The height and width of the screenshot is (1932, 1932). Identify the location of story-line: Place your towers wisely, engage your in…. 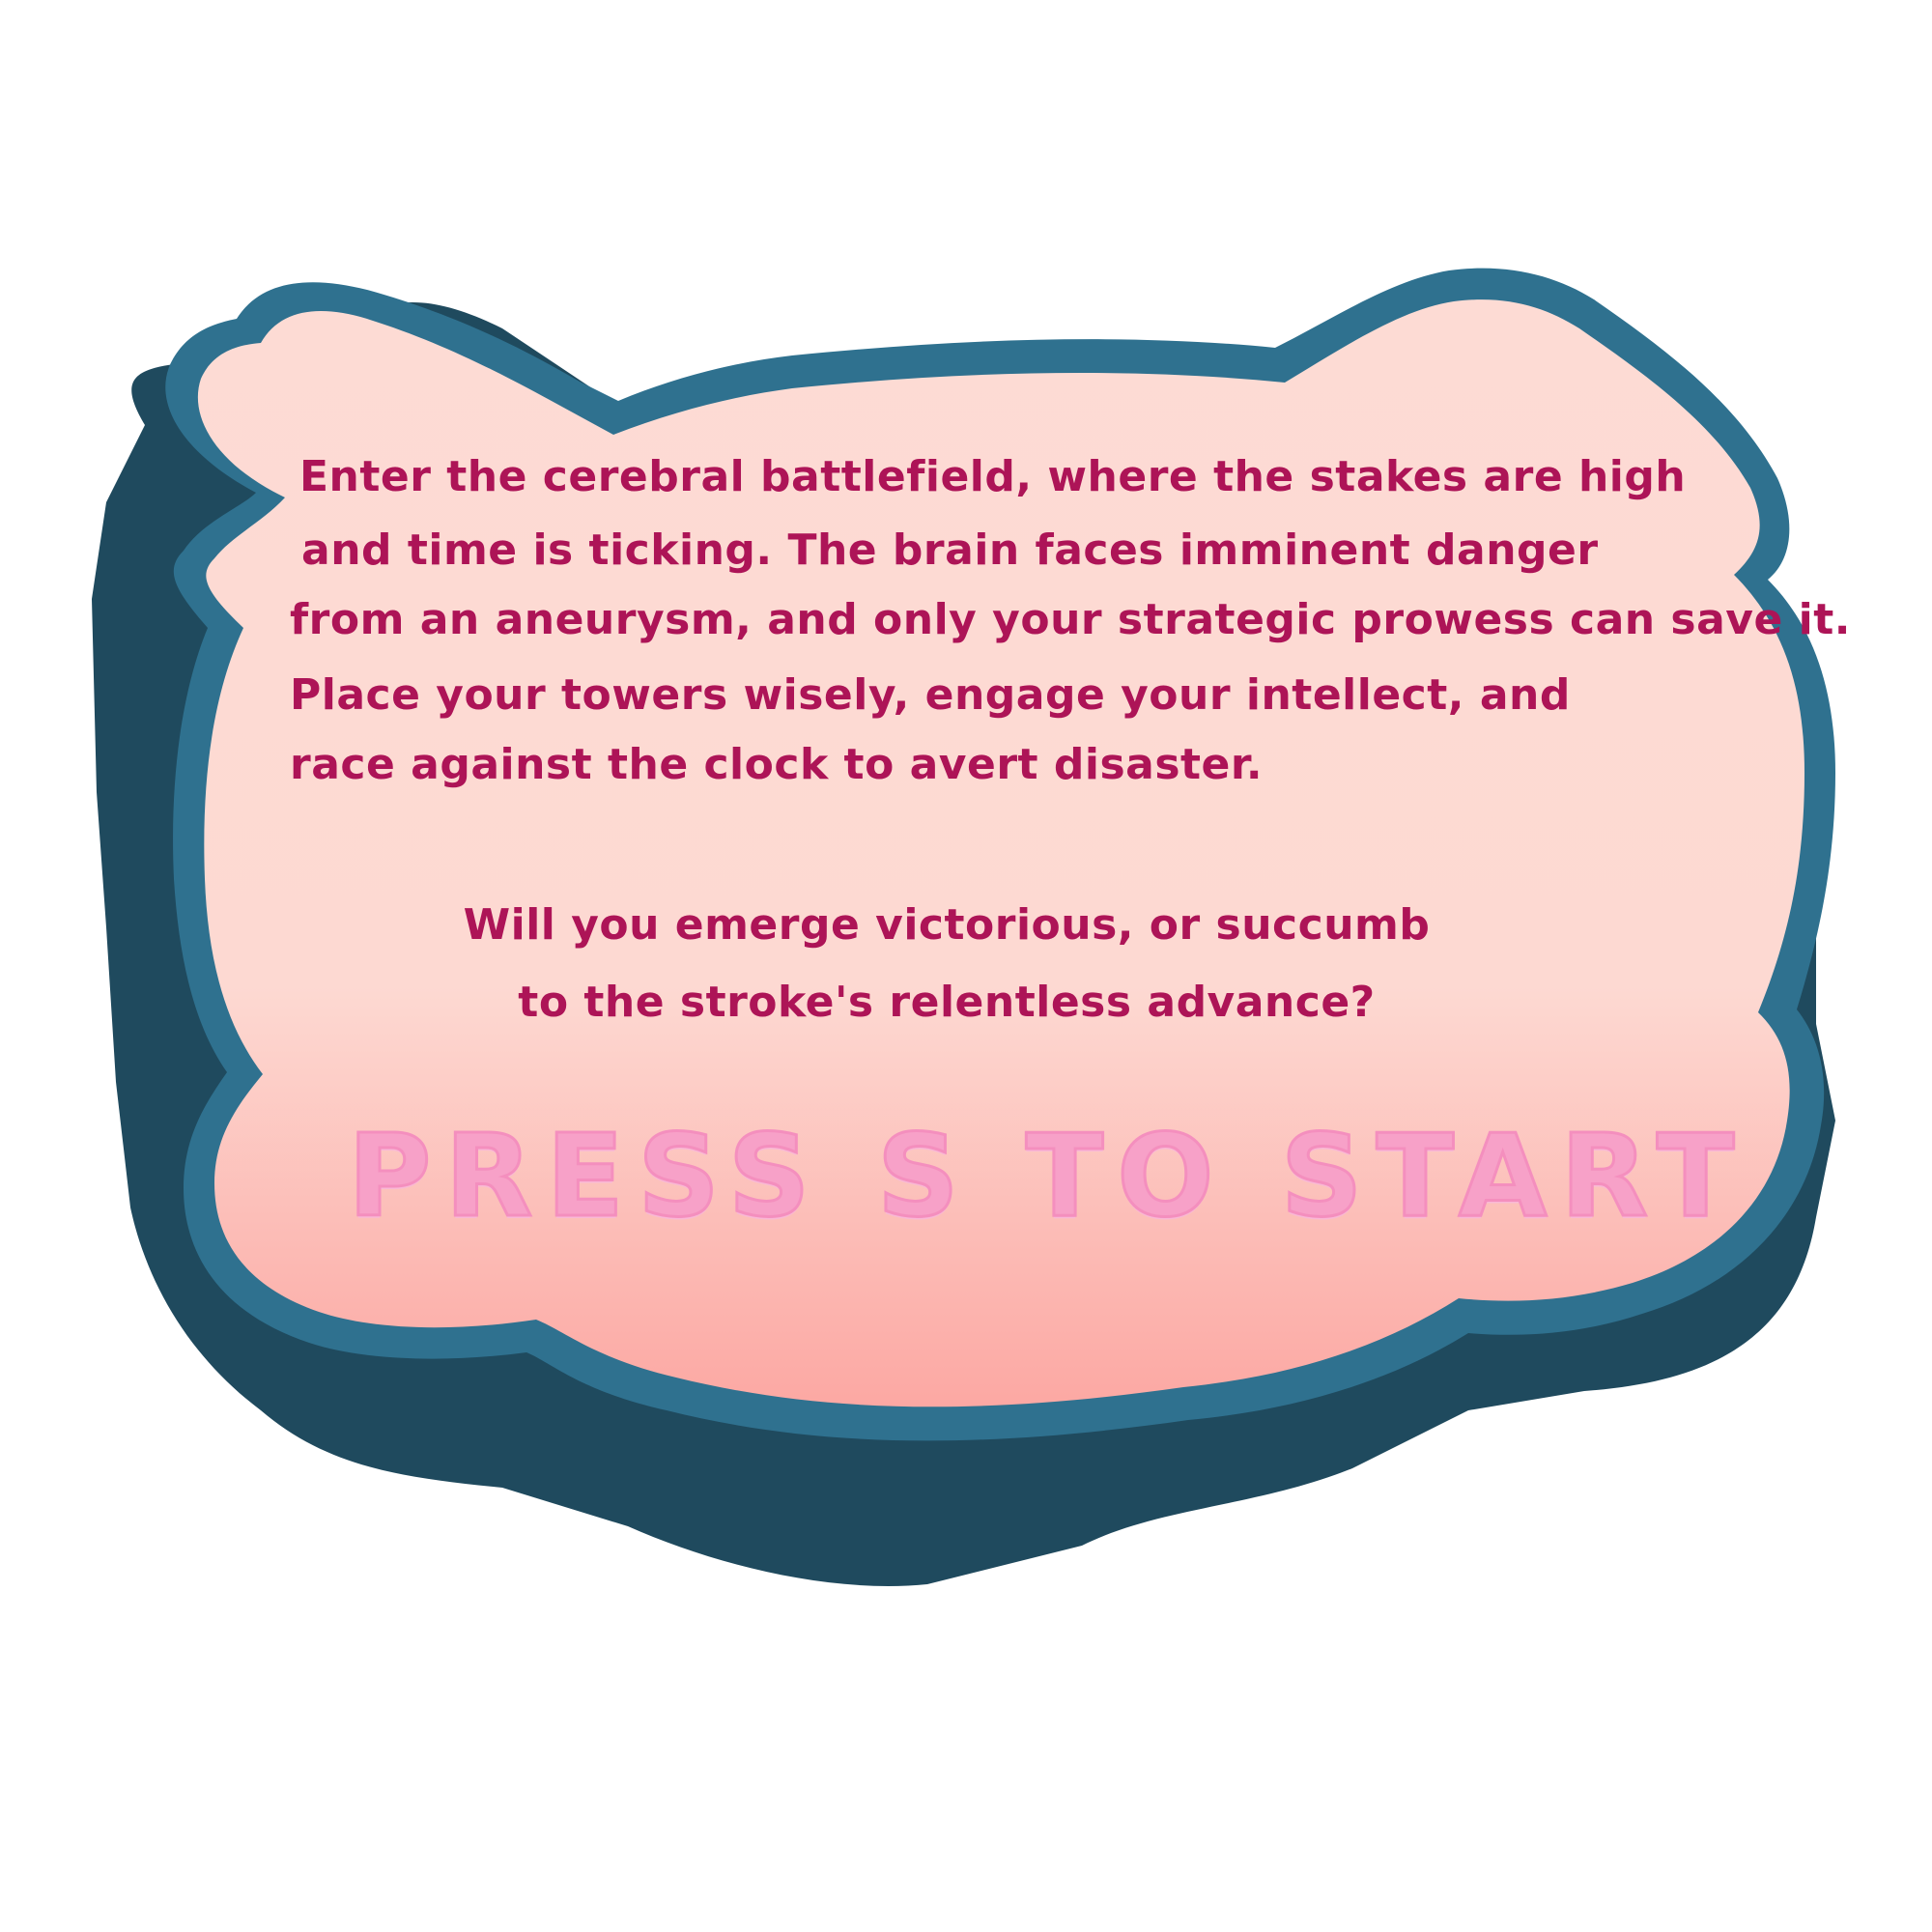
(930, 695).